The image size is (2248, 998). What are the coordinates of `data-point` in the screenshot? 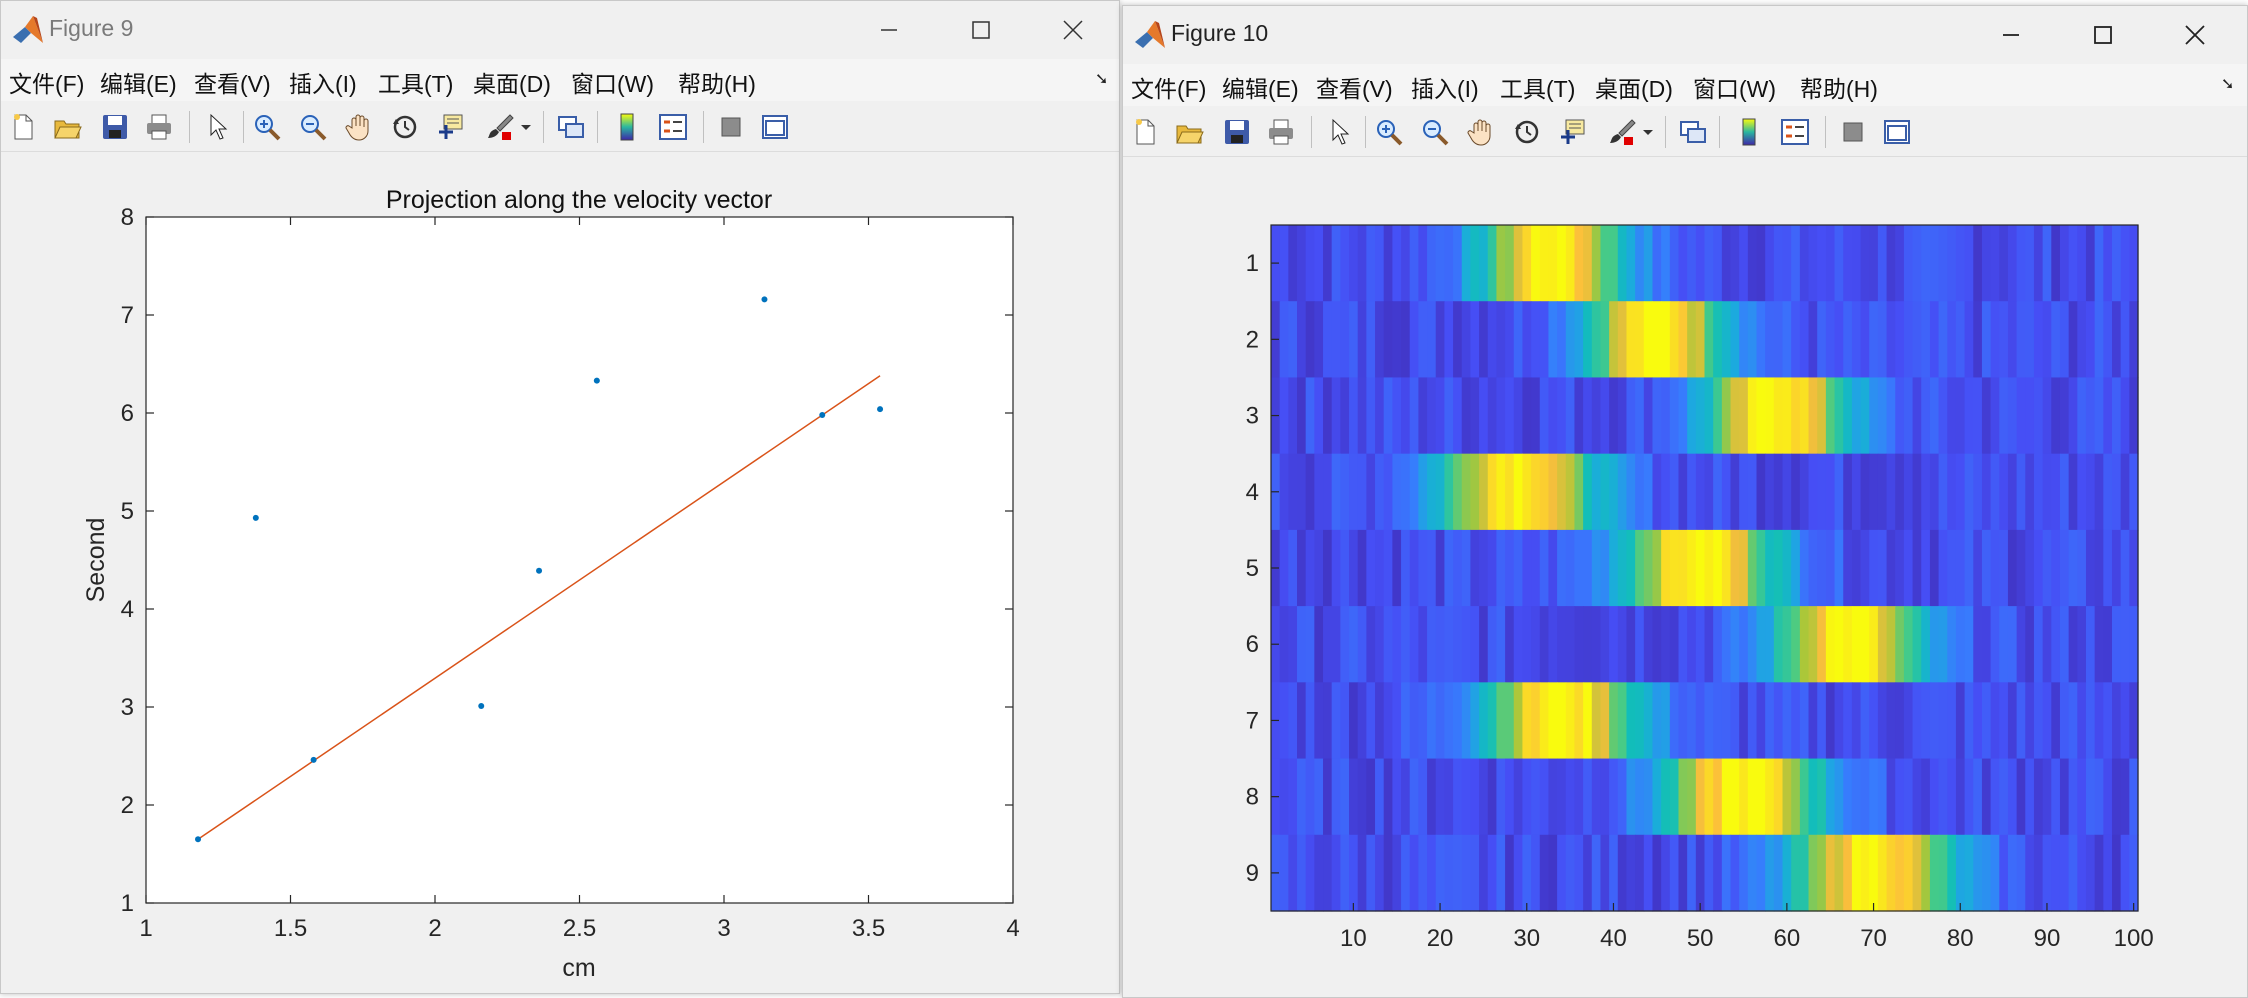 It's located at (822, 414).